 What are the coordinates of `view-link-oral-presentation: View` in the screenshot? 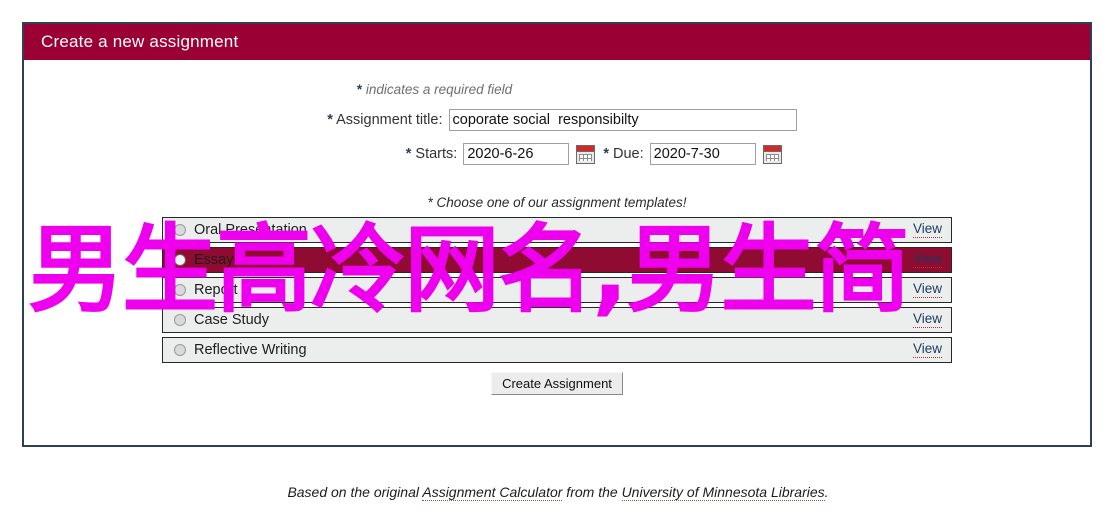 It's located at (927, 229).